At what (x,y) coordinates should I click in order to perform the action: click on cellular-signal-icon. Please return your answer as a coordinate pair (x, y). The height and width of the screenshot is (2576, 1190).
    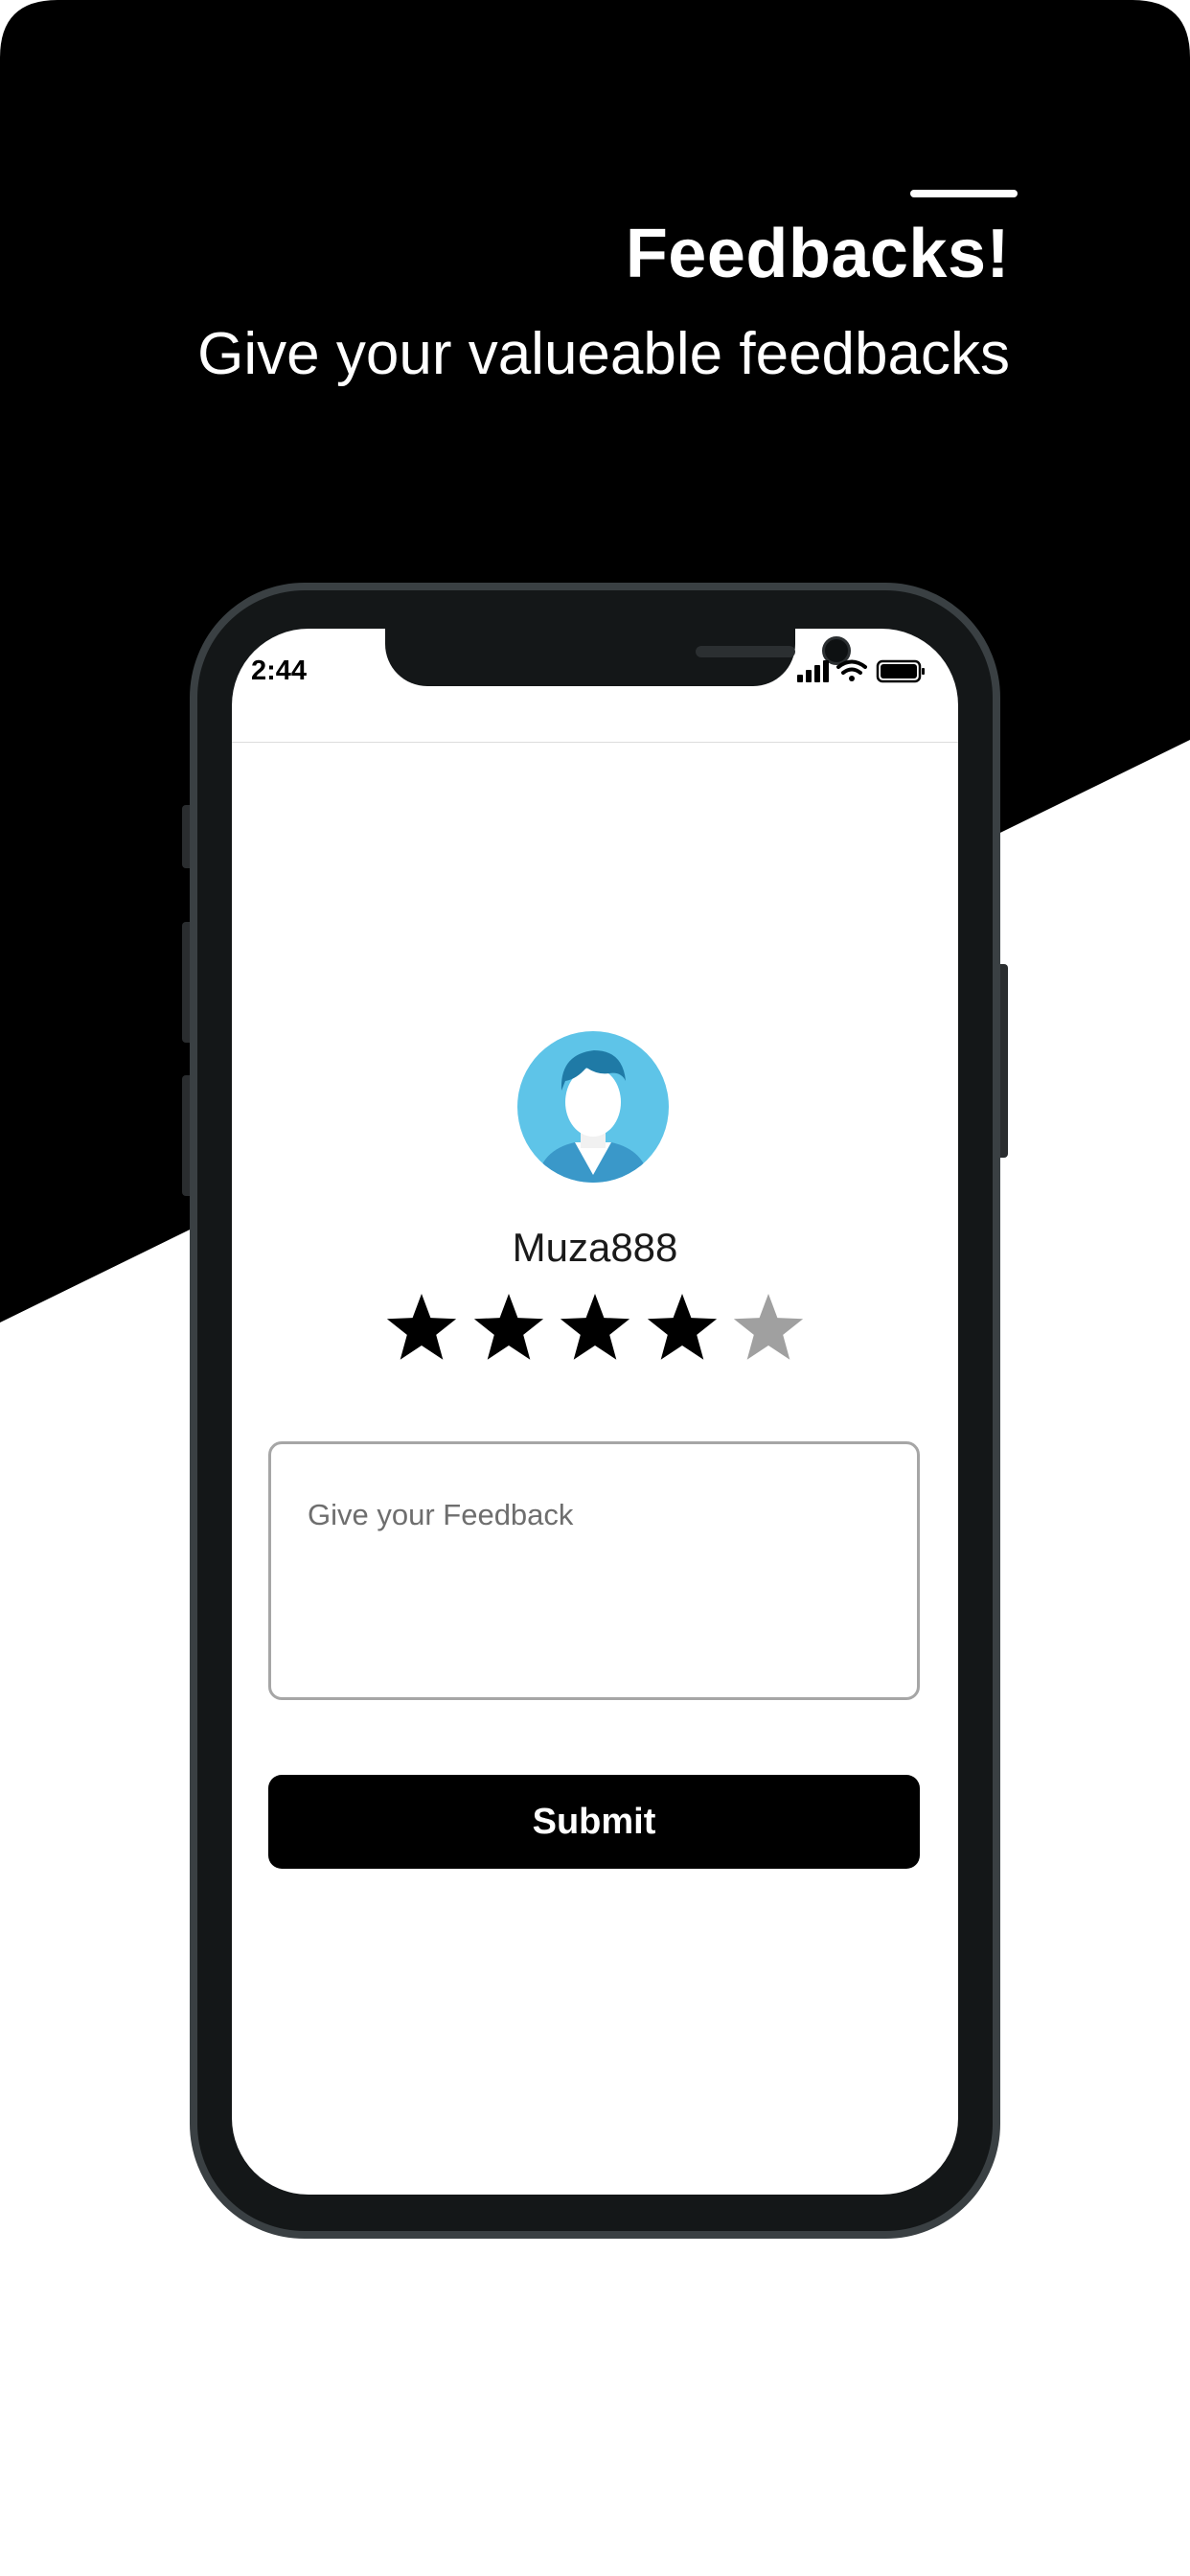
    Looking at the image, I should click on (813, 671).